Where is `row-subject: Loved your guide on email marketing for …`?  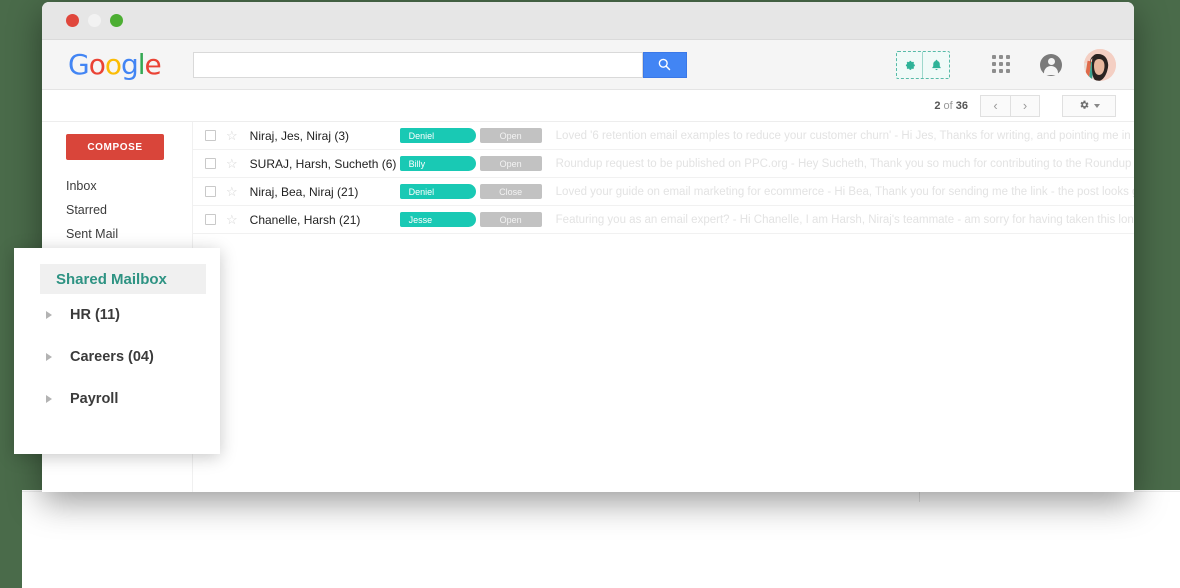 row-subject: Loved your guide on email marketing for … is located at coordinates (844, 191).